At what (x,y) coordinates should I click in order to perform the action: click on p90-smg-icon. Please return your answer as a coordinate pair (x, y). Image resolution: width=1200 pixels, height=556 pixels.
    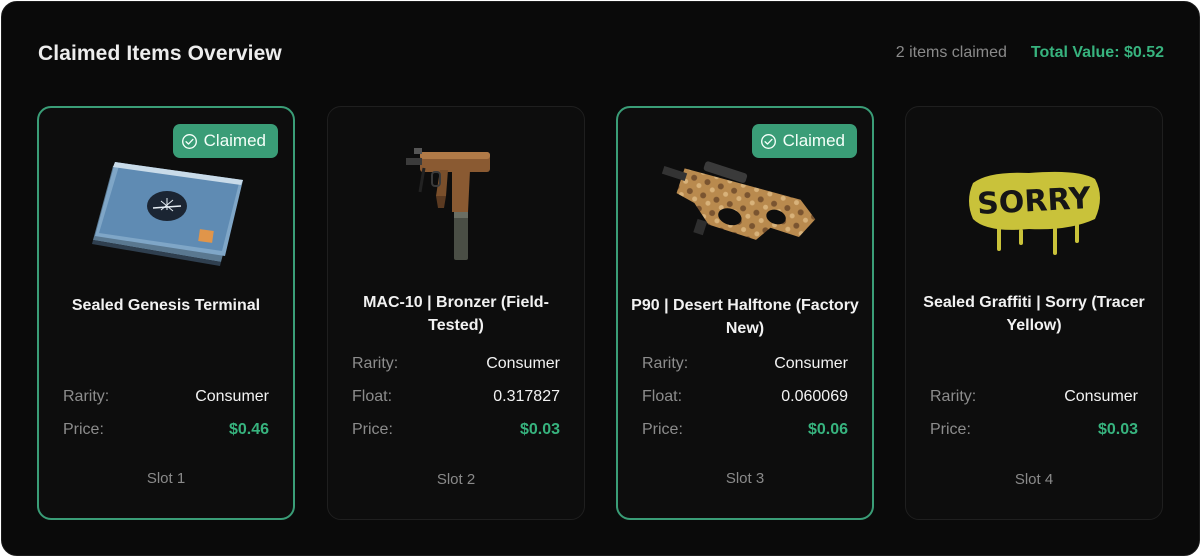
    Looking at the image, I should click on (738, 200).